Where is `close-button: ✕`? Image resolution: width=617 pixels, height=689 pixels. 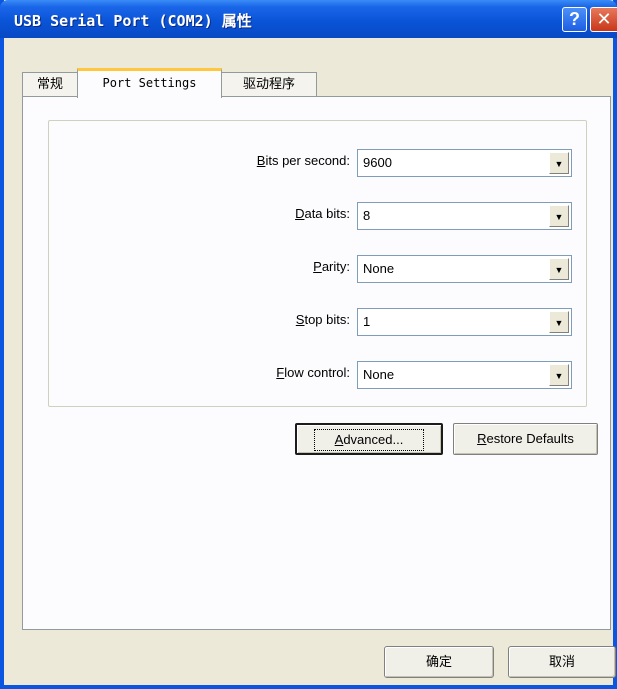
close-button: ✕ is located at coordinates (603, 19).